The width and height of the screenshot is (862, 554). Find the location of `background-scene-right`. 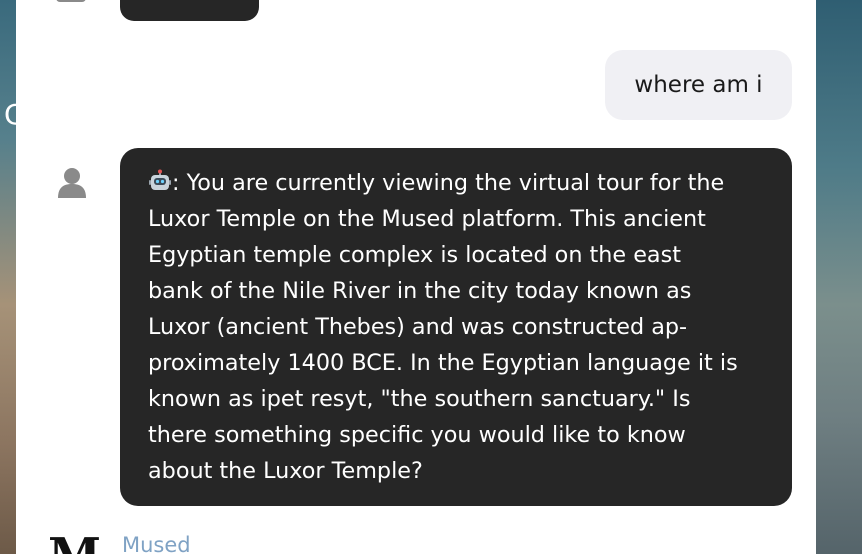

background-scene-right is located at coordinates (839, 277).